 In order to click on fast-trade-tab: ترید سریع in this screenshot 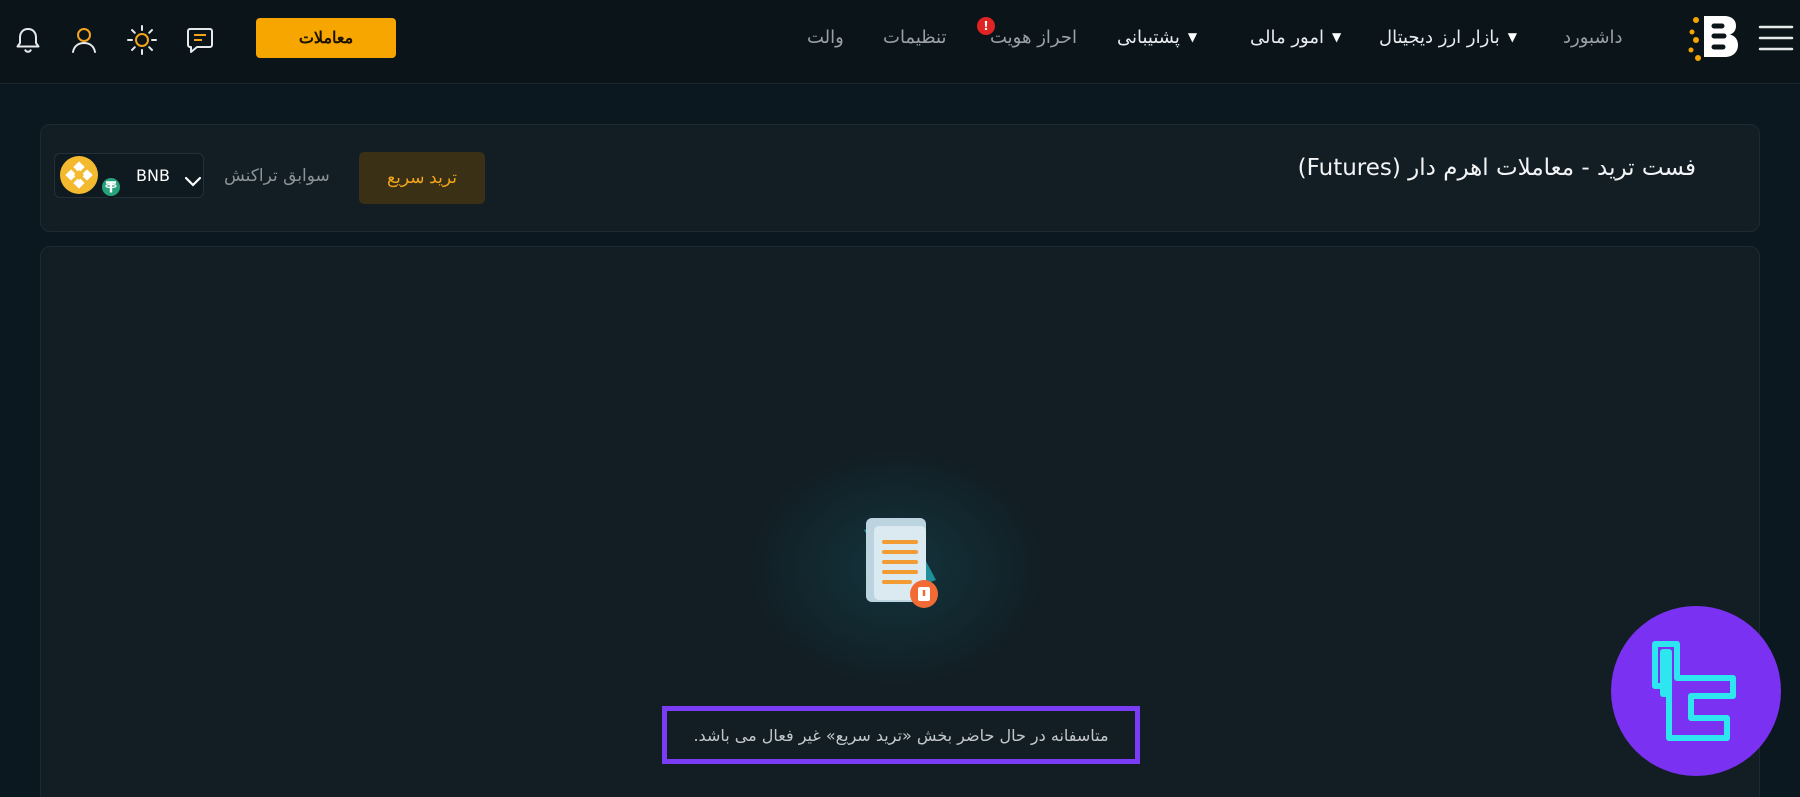, I will do `click(422, 178)`.